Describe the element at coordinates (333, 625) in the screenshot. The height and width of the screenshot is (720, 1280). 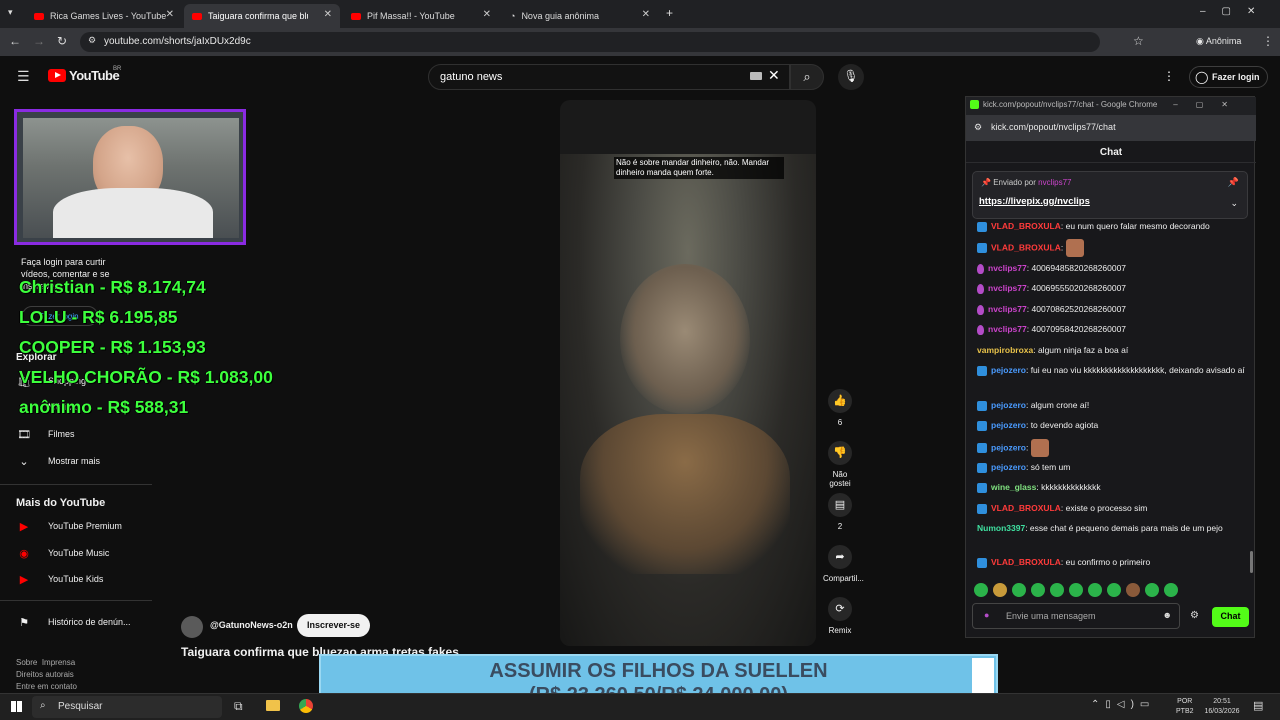
I see `subscribe-button: Inscrever-se` at that location.